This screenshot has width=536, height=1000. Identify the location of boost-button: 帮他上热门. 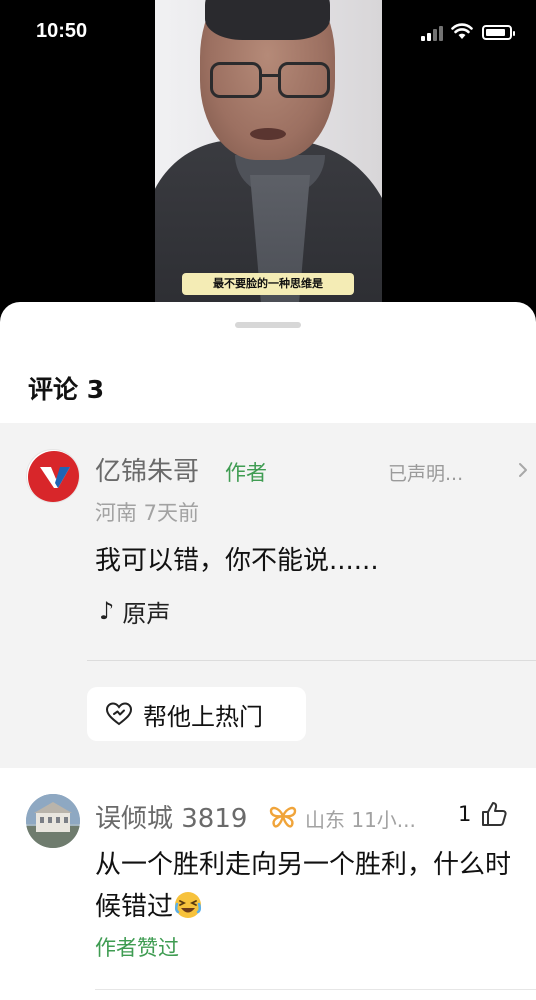
(196, 714).